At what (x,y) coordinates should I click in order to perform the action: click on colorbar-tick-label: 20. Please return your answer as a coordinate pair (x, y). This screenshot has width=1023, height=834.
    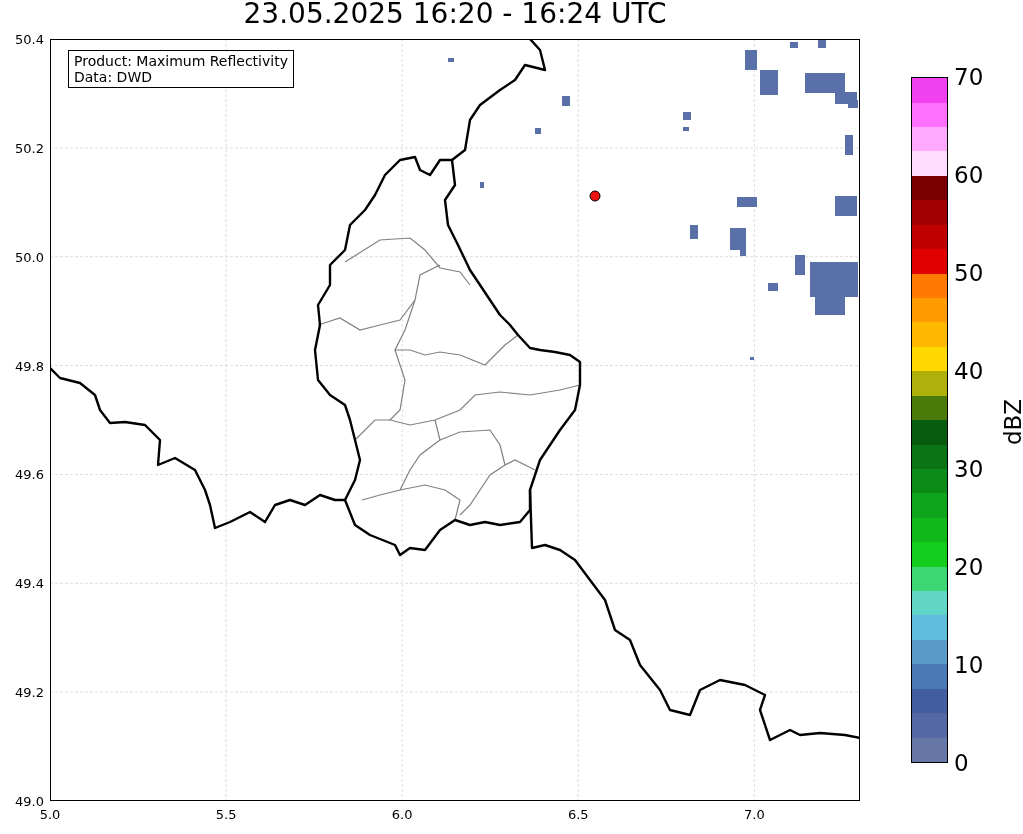
    Looking at the image, I should click on (969, 567).